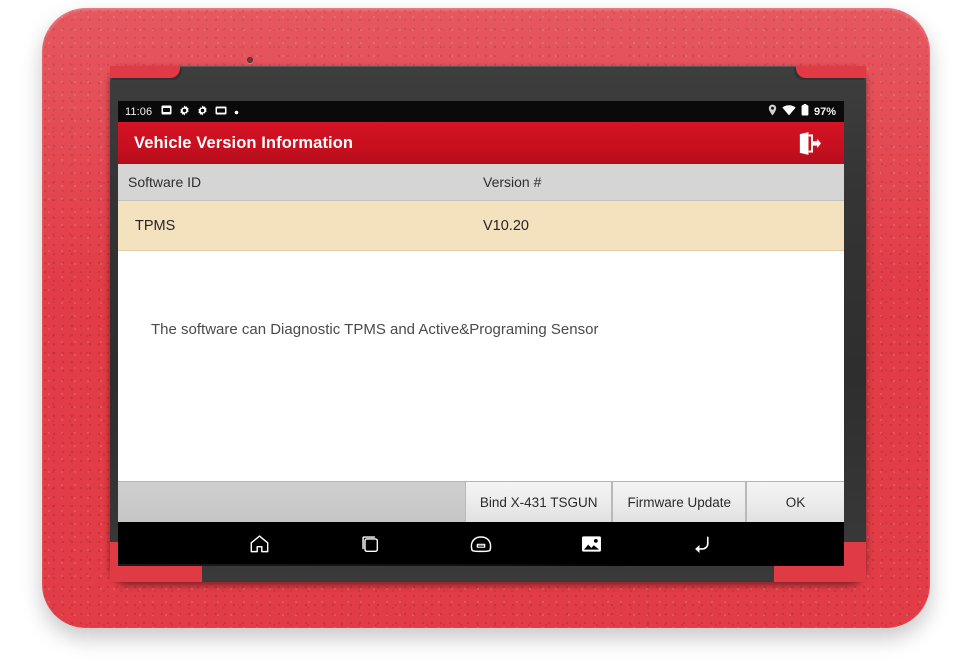 The width and height of the screenshot is (970, 670). I want to click on back-icon, so click(703, 544).